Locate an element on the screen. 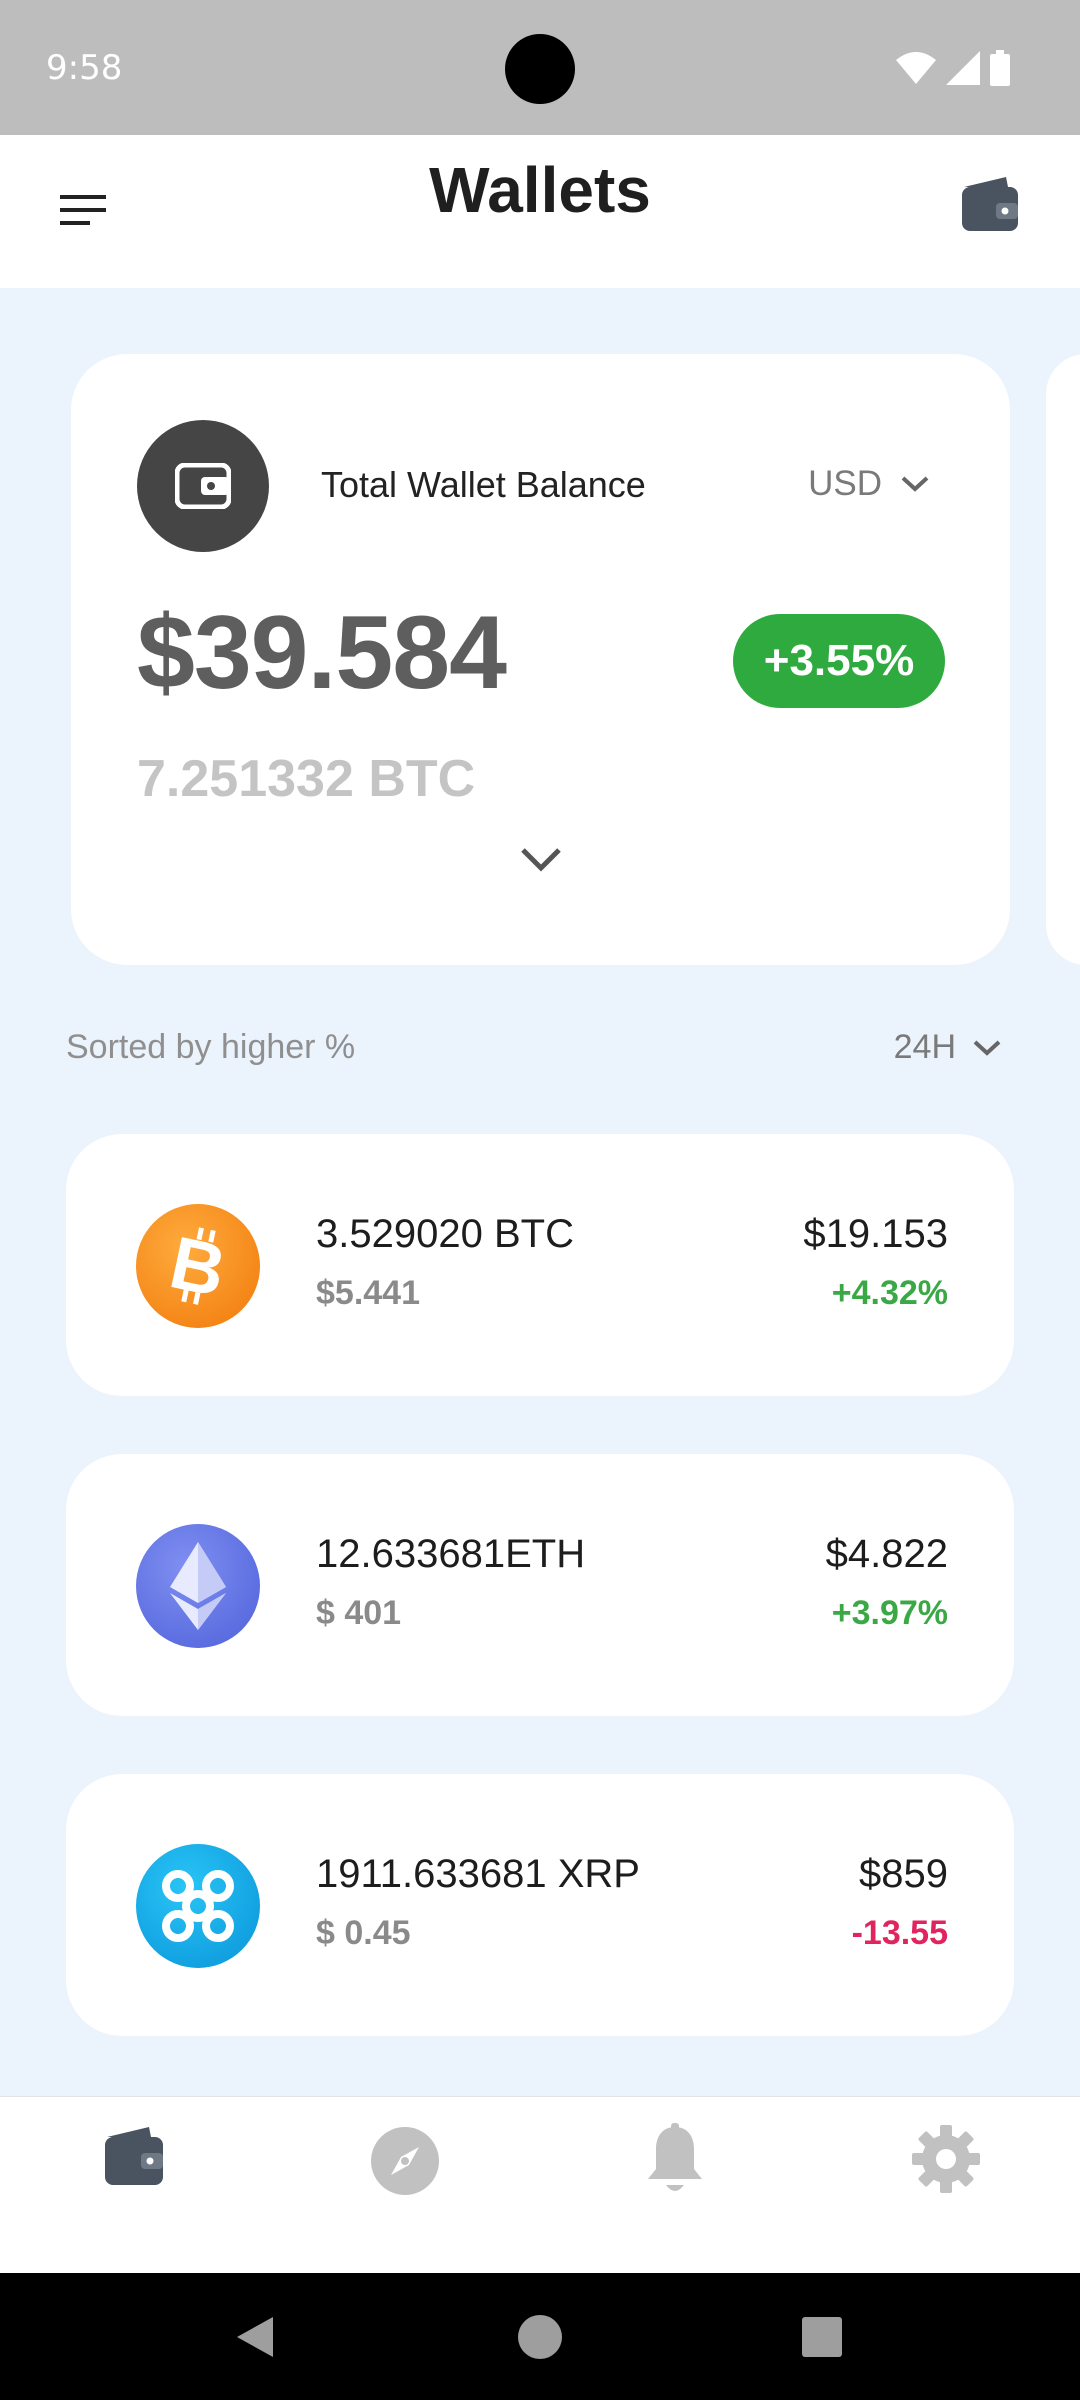 Image resolution: width=1080 pixels, height=2400 pixels. coin-change: +4.32% is located at coordinates (889, 1293).